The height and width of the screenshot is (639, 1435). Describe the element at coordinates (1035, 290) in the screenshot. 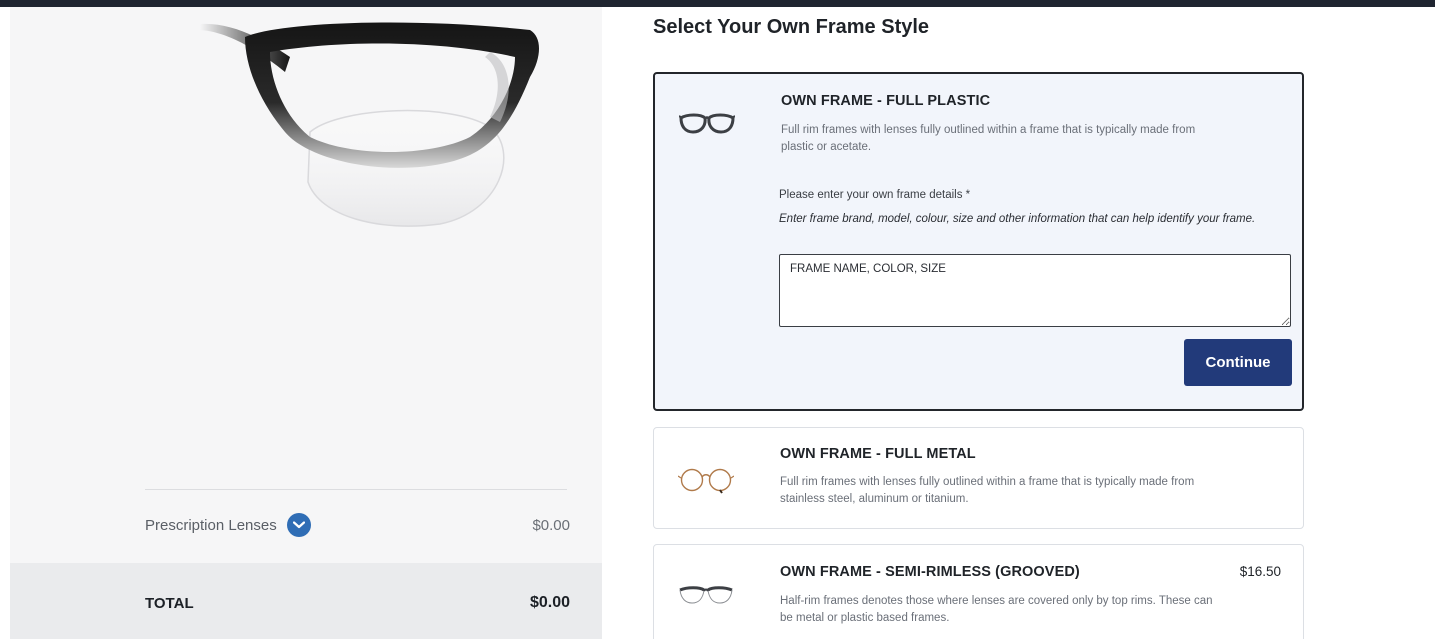

I see `frame-details-input: FRAME NAME, COLOR, SIZE` at that location.